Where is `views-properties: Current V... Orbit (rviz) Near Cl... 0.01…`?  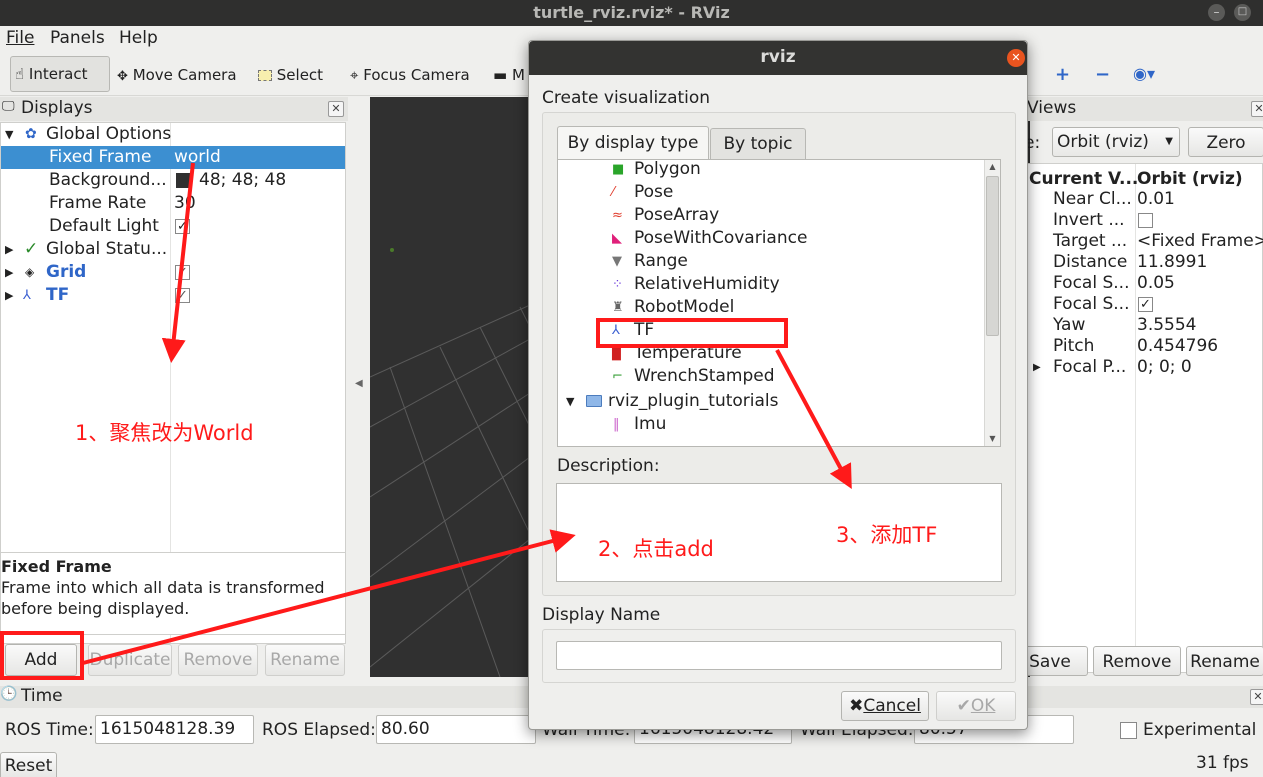 views-properties: Current V... Orbit (rviz) Near Cl... 0.01… is located at coordinates (1144, 418).